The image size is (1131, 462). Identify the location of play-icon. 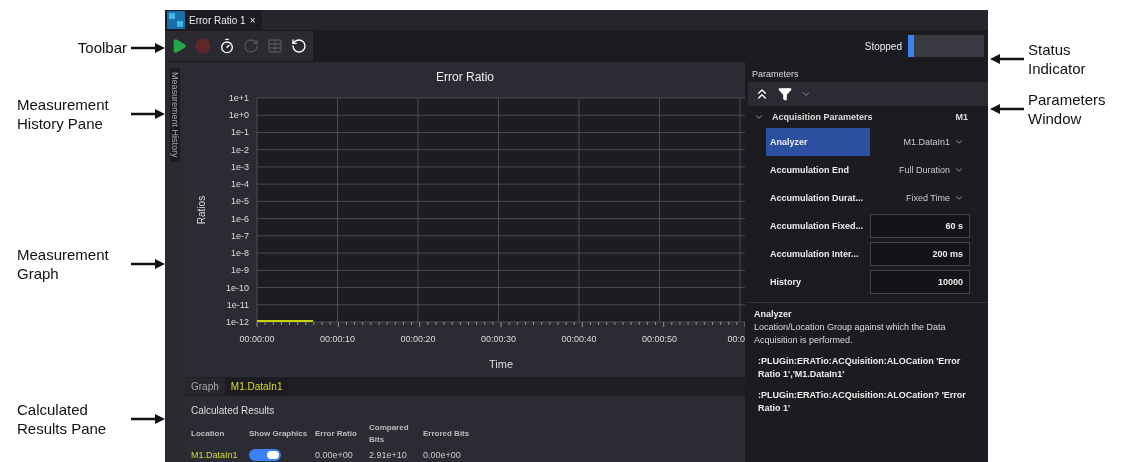
(179, 46).